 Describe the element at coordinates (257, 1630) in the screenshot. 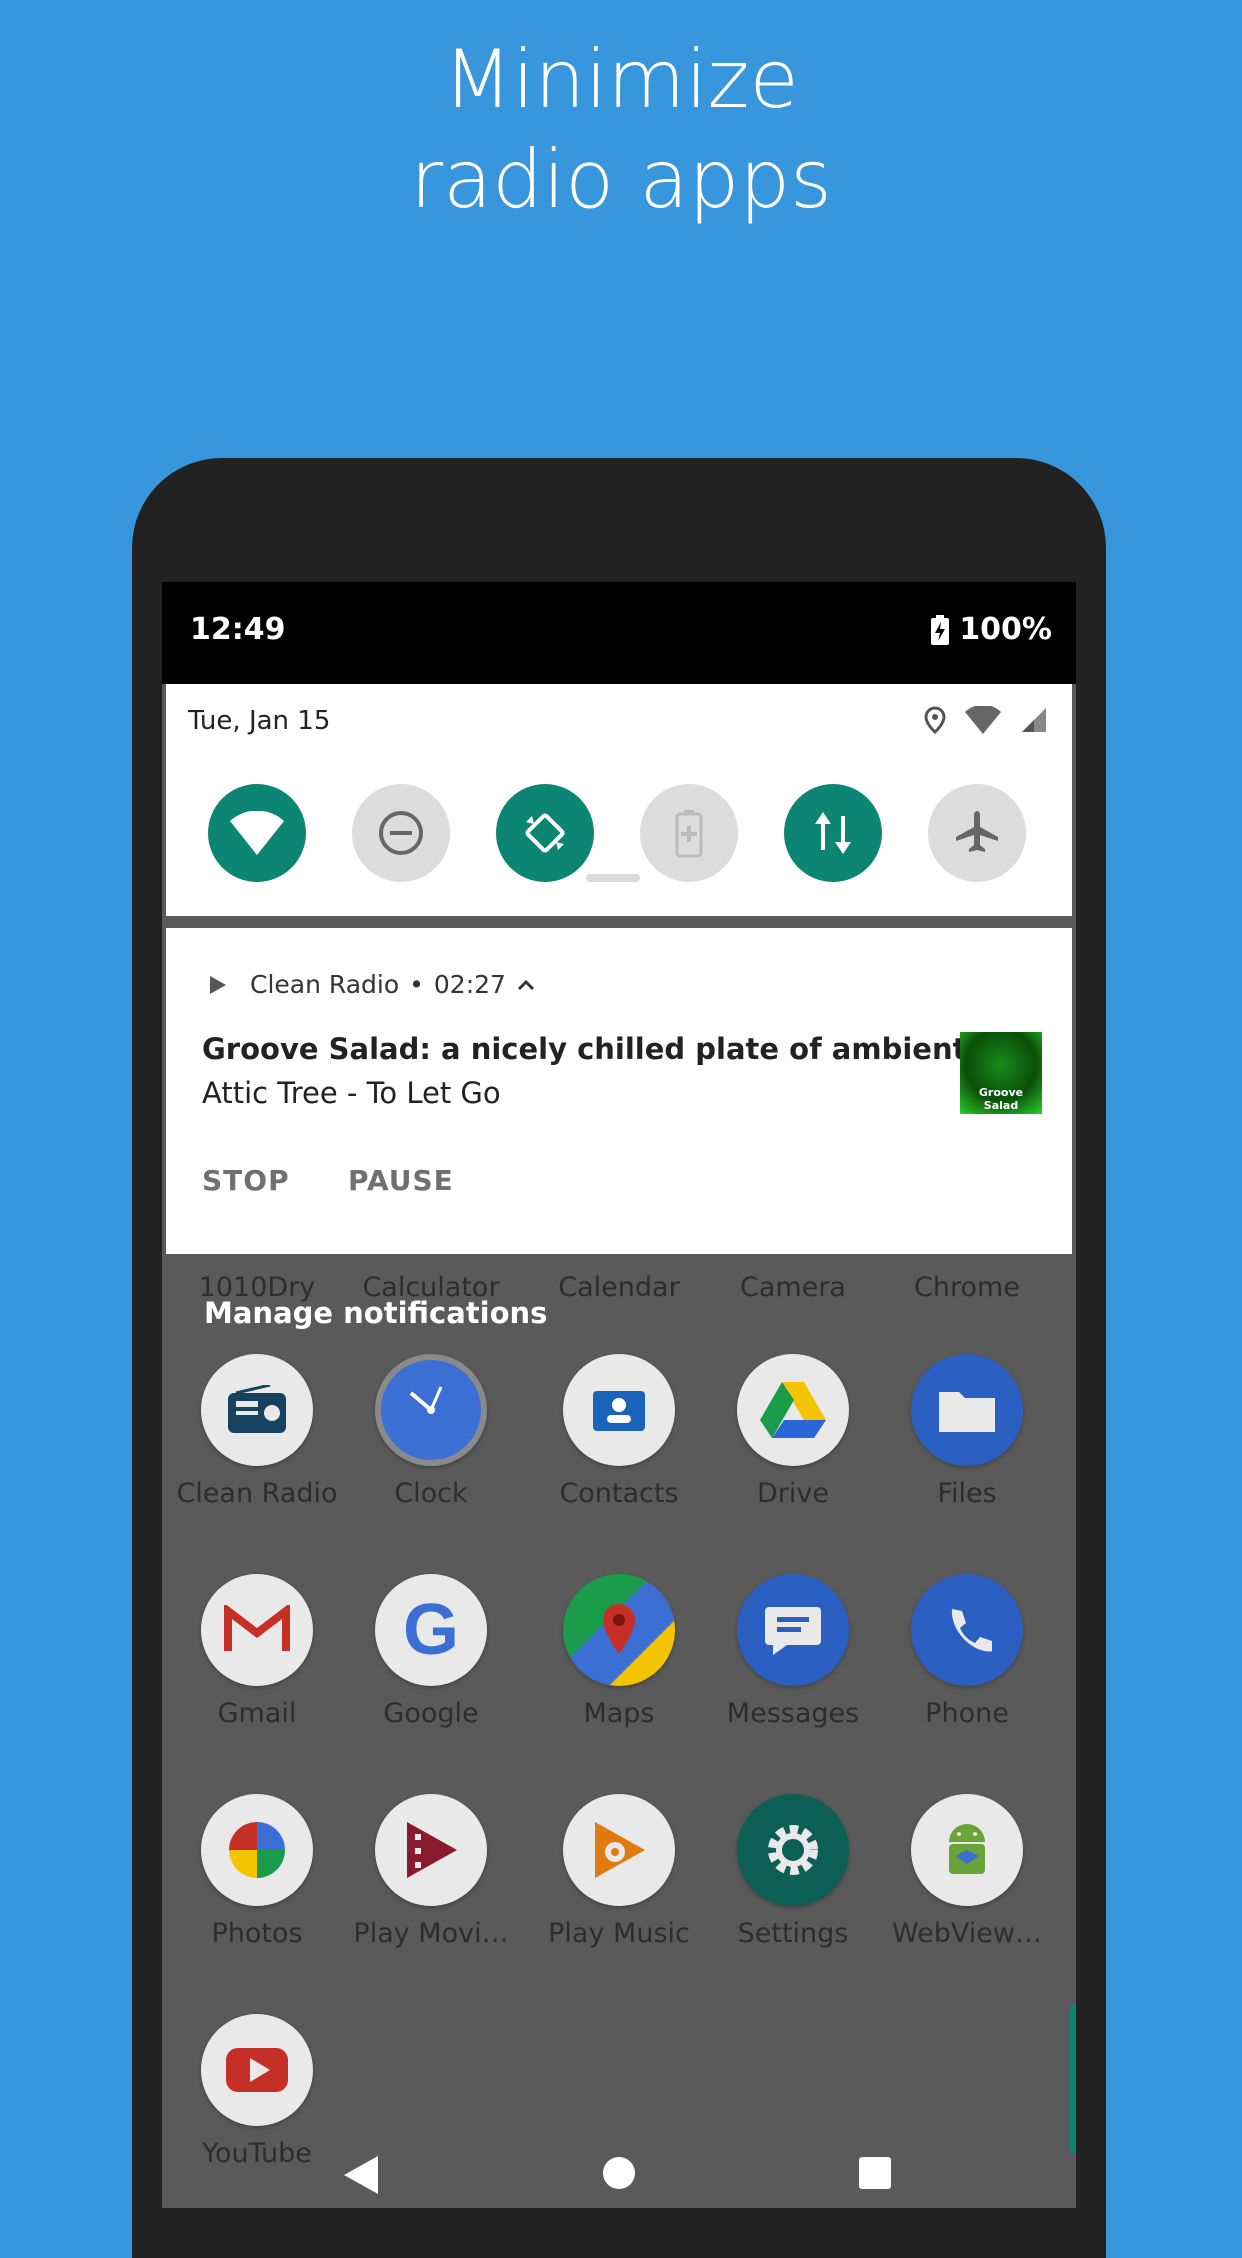

I see `gmail-icon` at that location.